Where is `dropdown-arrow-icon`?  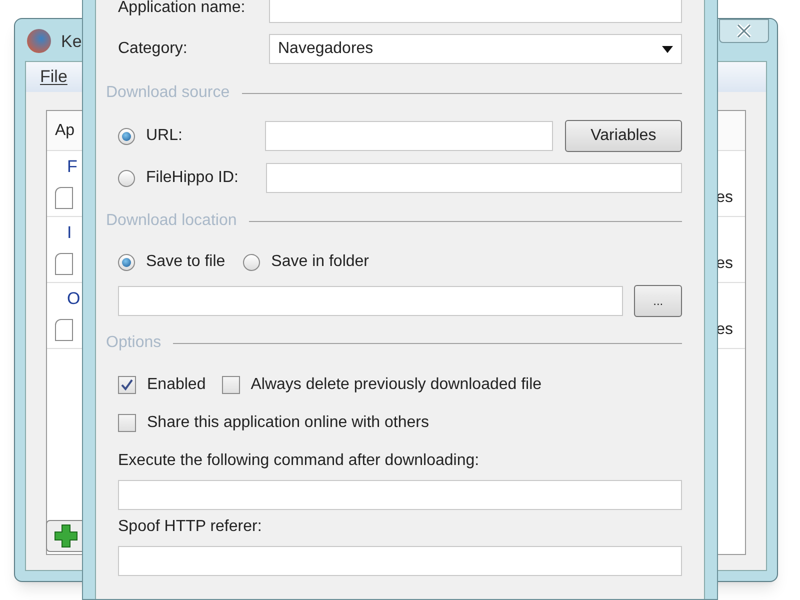 dropdown-arrow-icon is located at coordinates (667, 49).